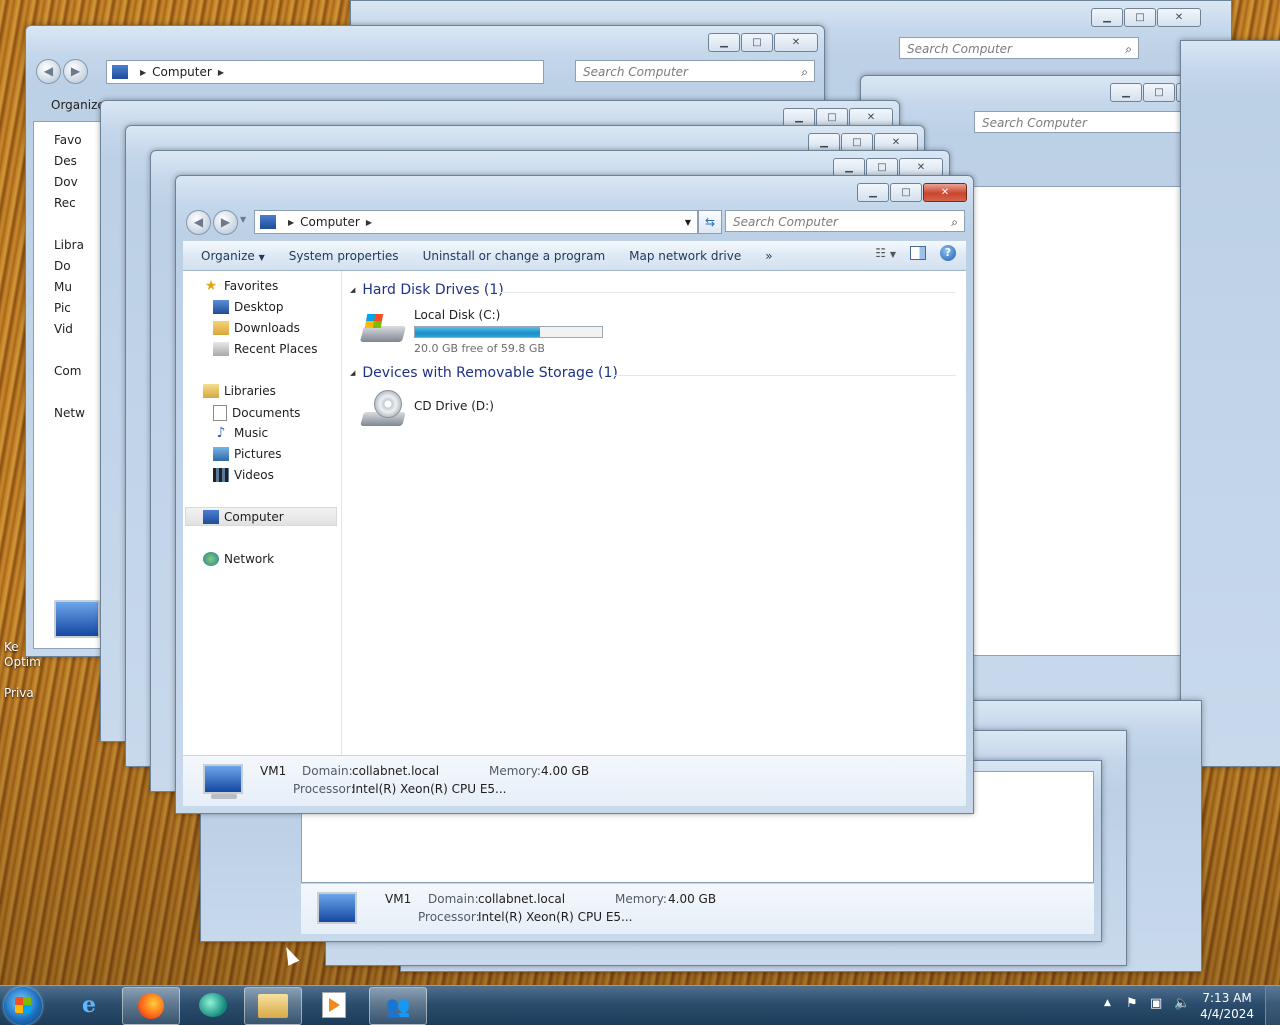 This screenshot has width=1280, height=1025. I want to click on taskbar-firefox, so click(151, 1006).